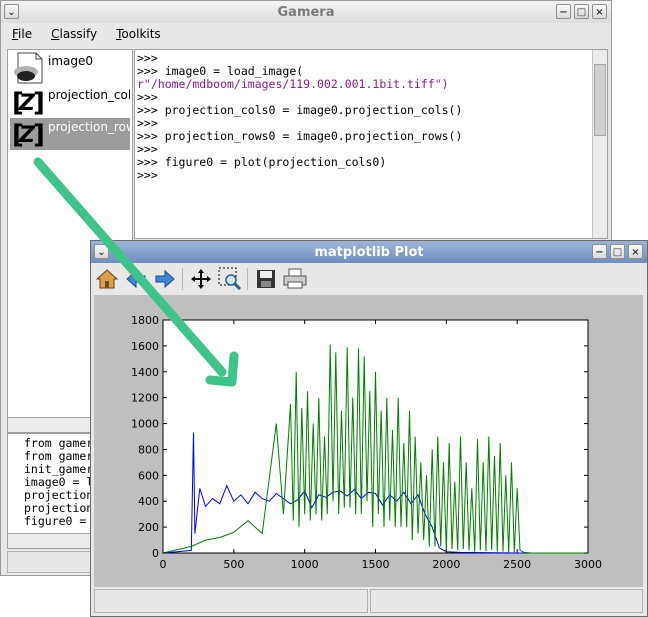  I want to click on y-tick-label: 1600, so click(145, 346).